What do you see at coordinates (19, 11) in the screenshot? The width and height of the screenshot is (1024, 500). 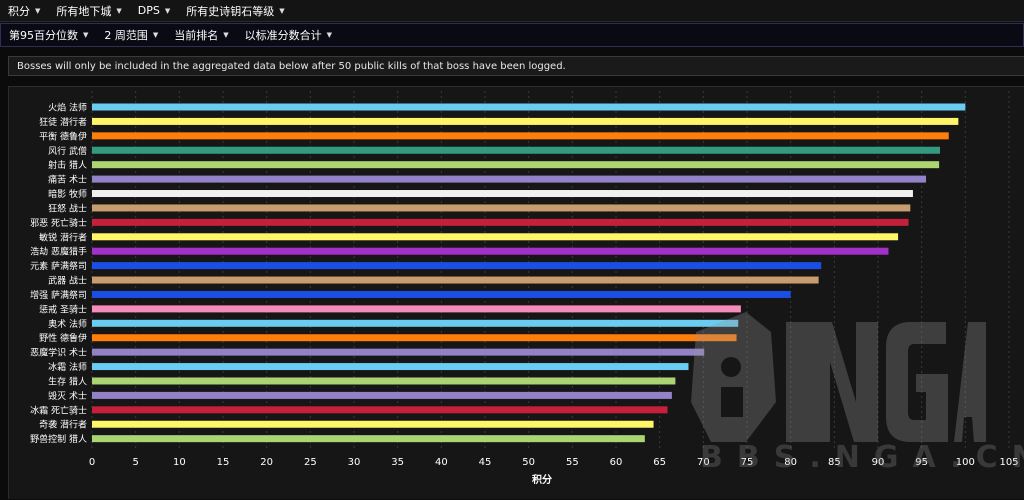 I see `menu-metric-label: 积分` at bounding box center [19, 11].